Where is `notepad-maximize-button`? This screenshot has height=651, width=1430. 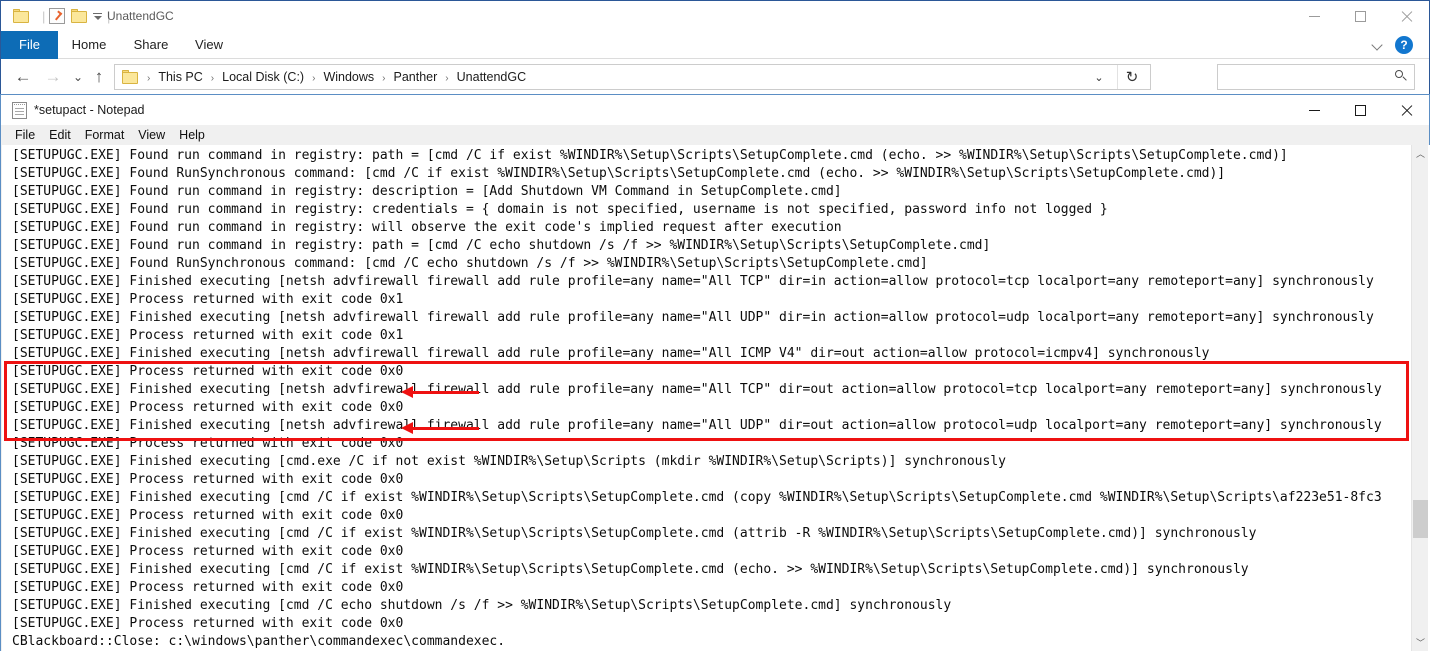 notepad-maximize-button is located at coordinates (1360, 110).